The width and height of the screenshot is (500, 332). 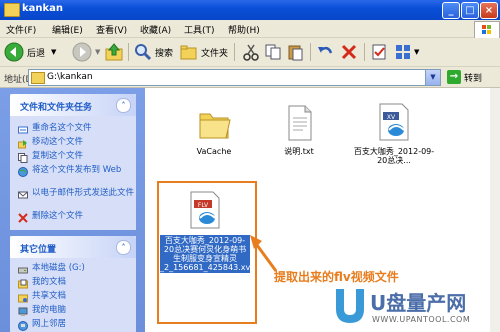 What do you see at coordinates (58, 216) in the screenshot?
I see `task-delete-label: 删除这个文件` at bounding box center [58, 216].